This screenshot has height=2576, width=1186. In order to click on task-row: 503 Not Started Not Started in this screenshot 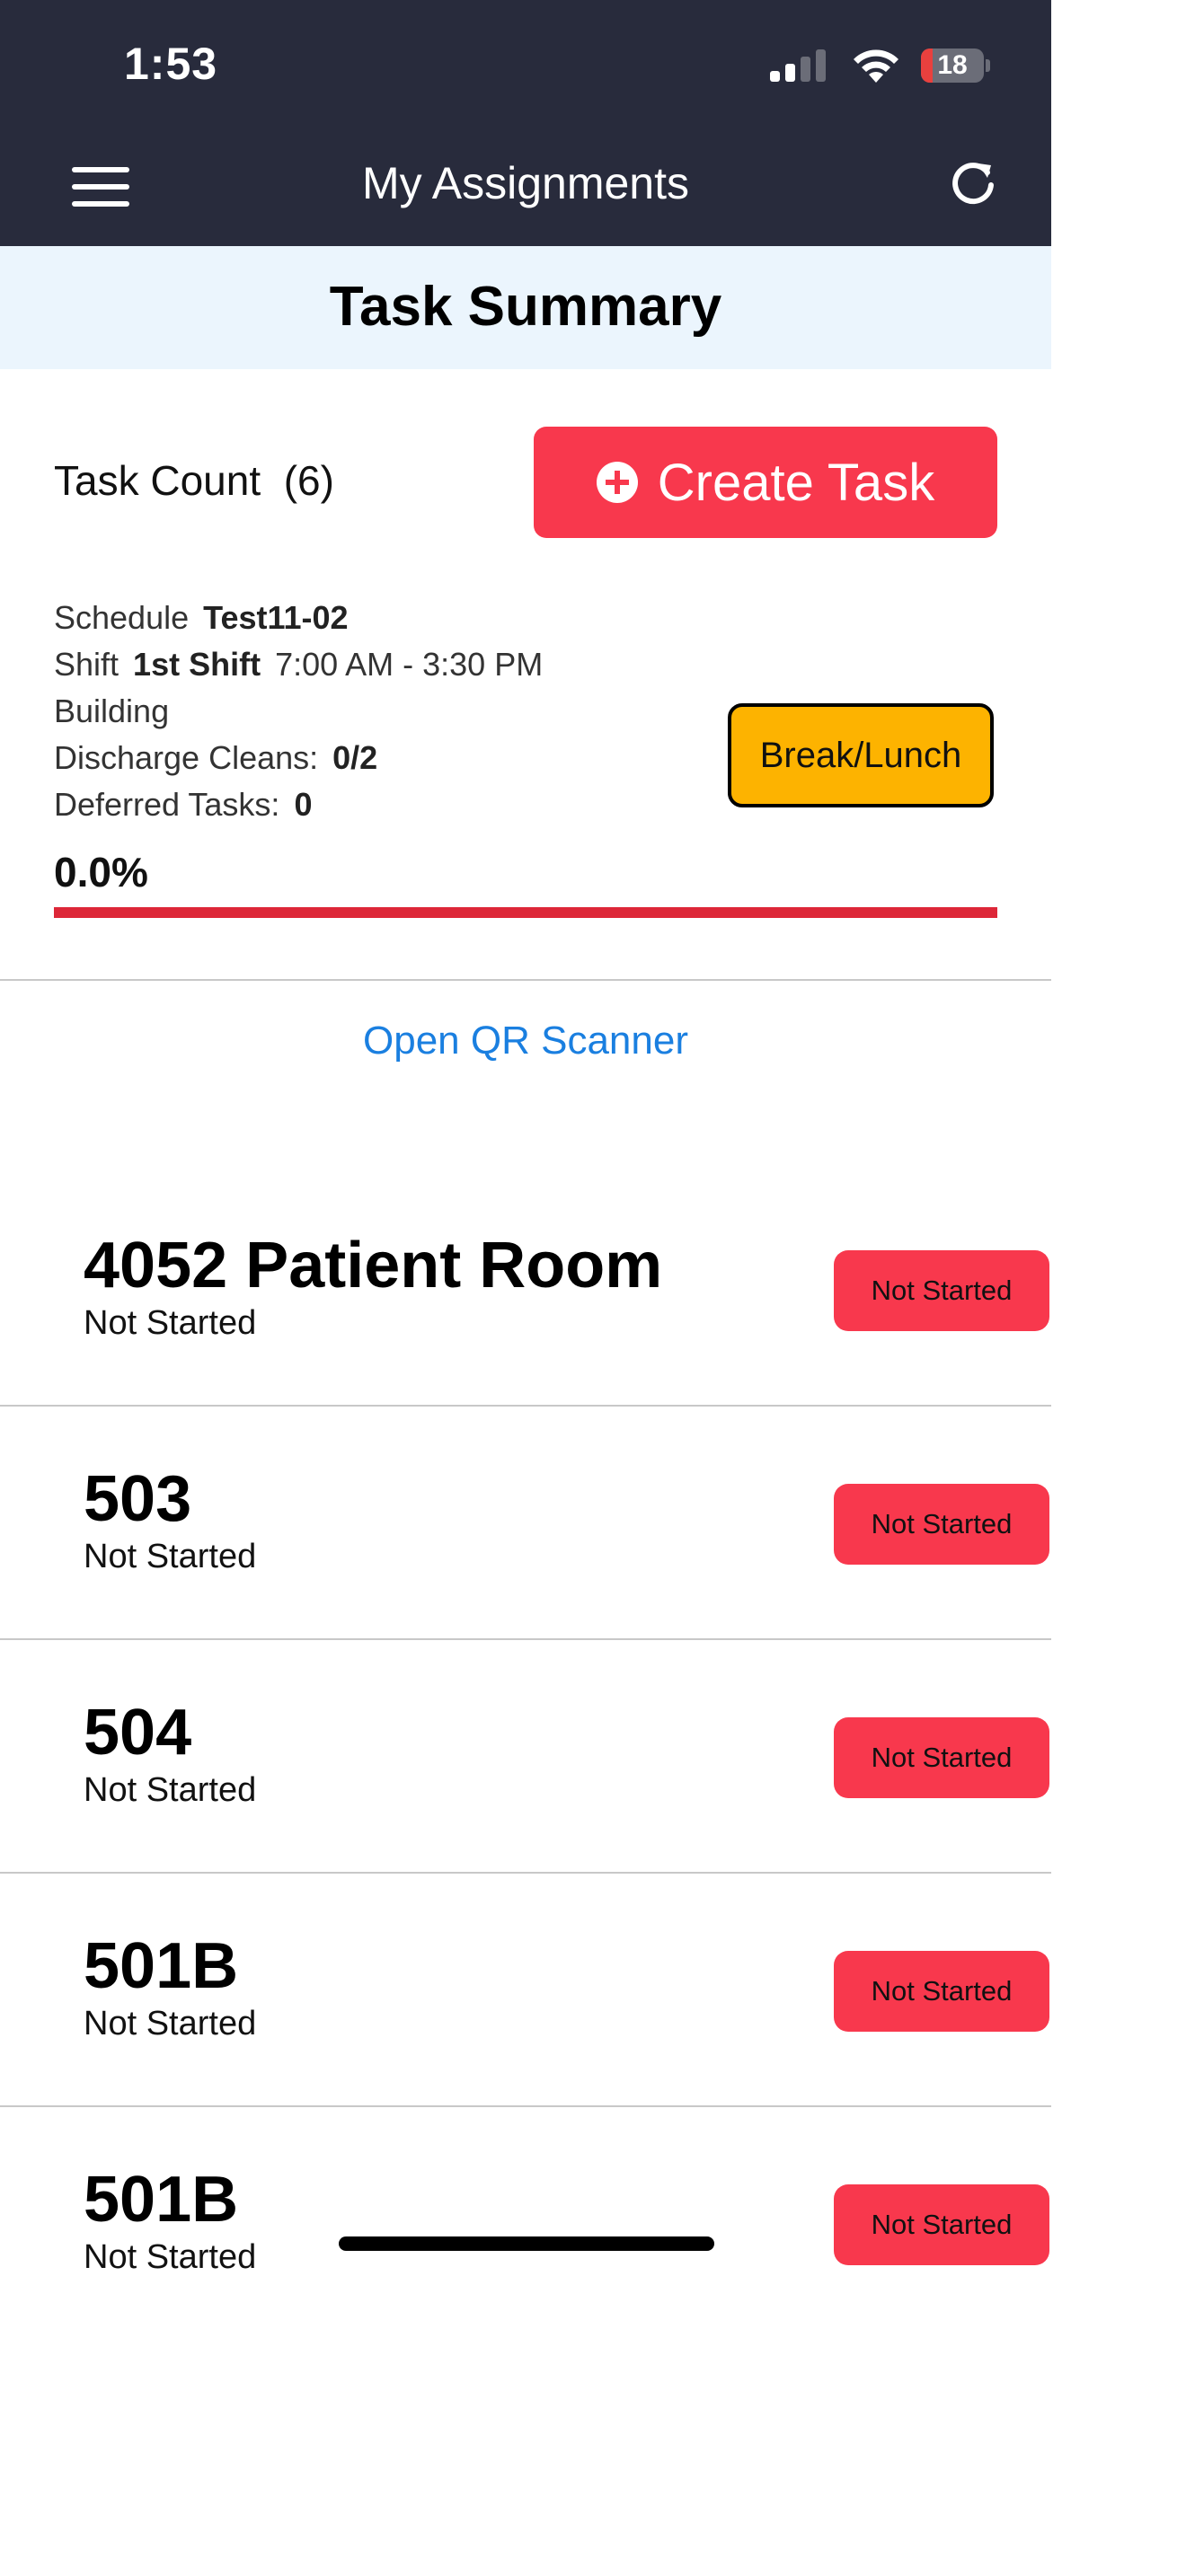, I will do `click(525, 1523)`.